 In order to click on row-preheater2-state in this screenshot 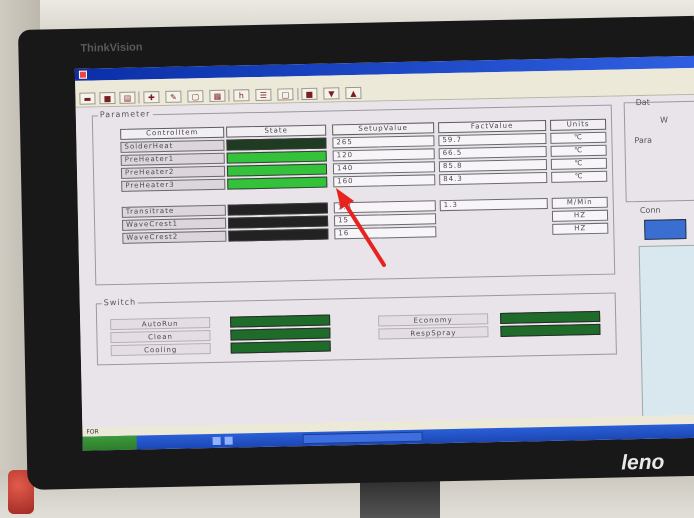, I will do `click(277, 170)`.